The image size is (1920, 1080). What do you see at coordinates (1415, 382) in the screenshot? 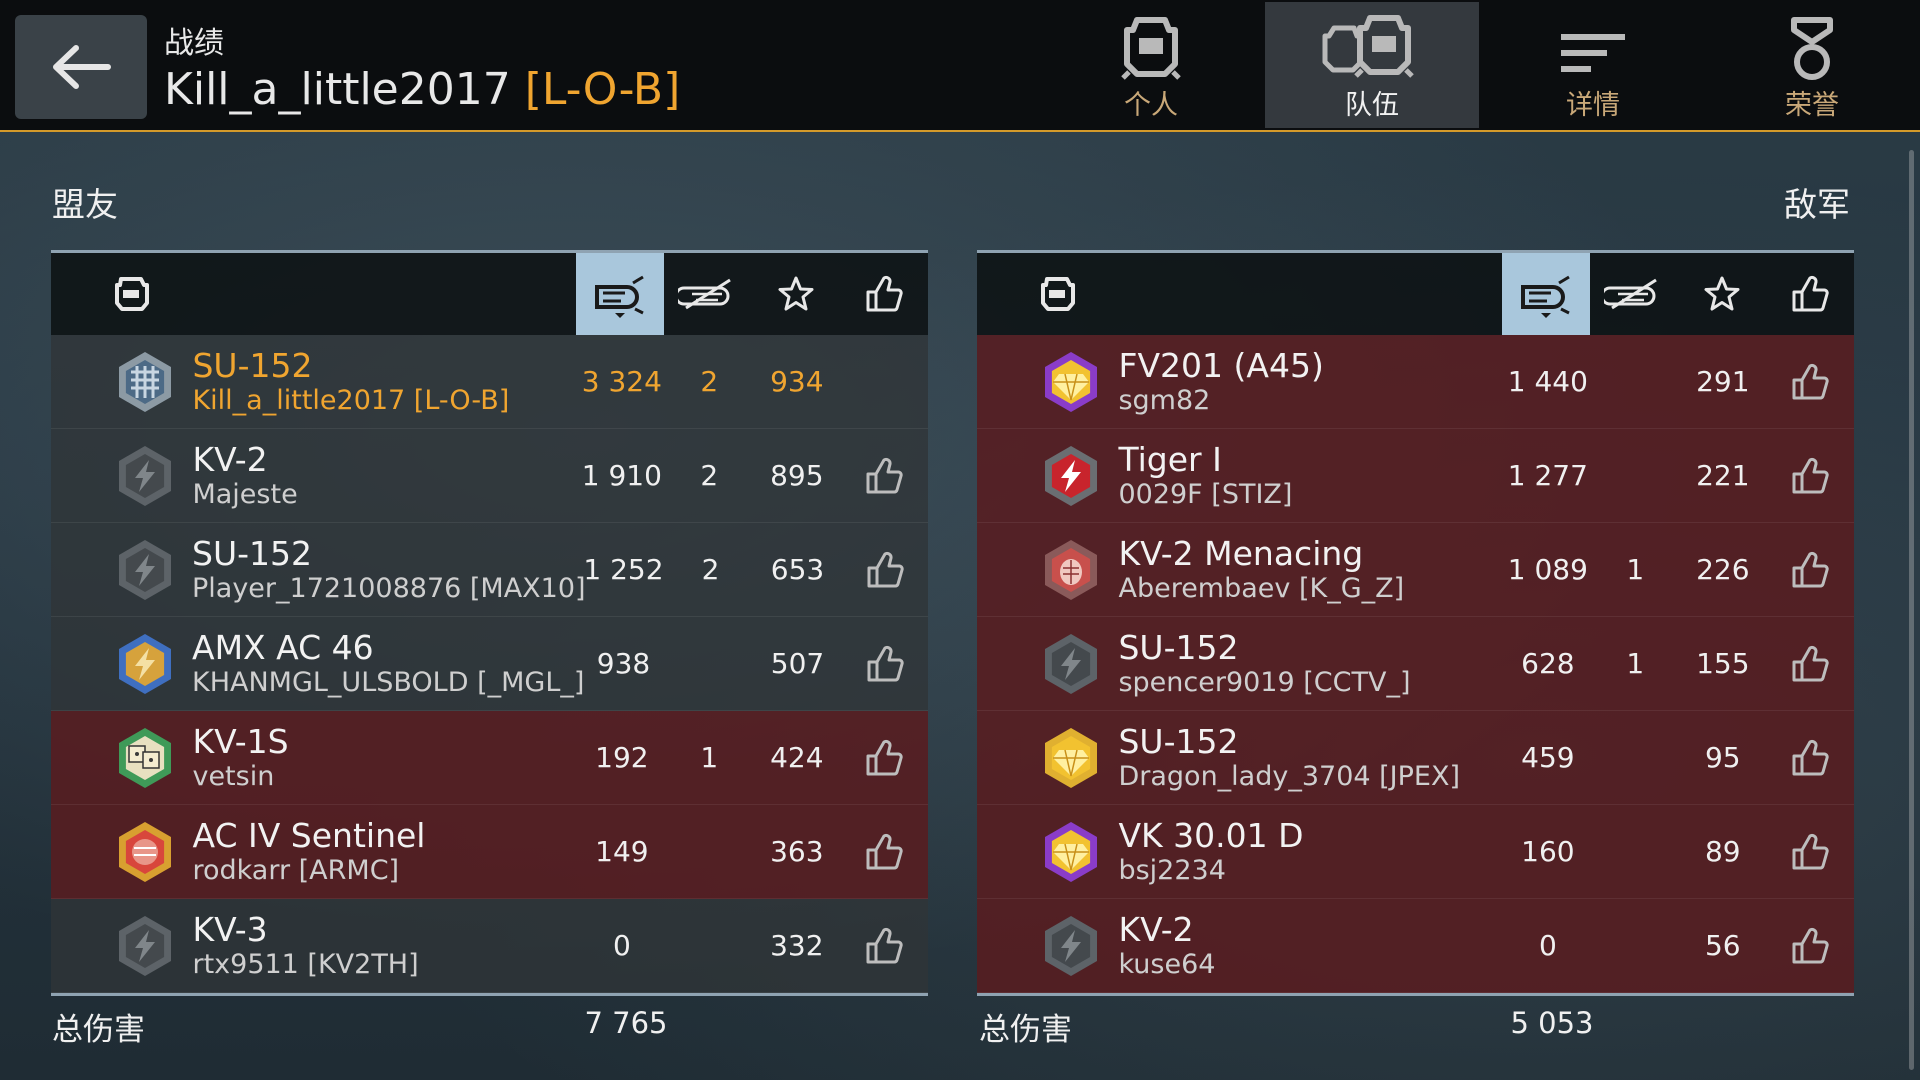
I see `player-row: FV201 (A45) sgm82 1 440 291` at bounding box center [1415, 382].